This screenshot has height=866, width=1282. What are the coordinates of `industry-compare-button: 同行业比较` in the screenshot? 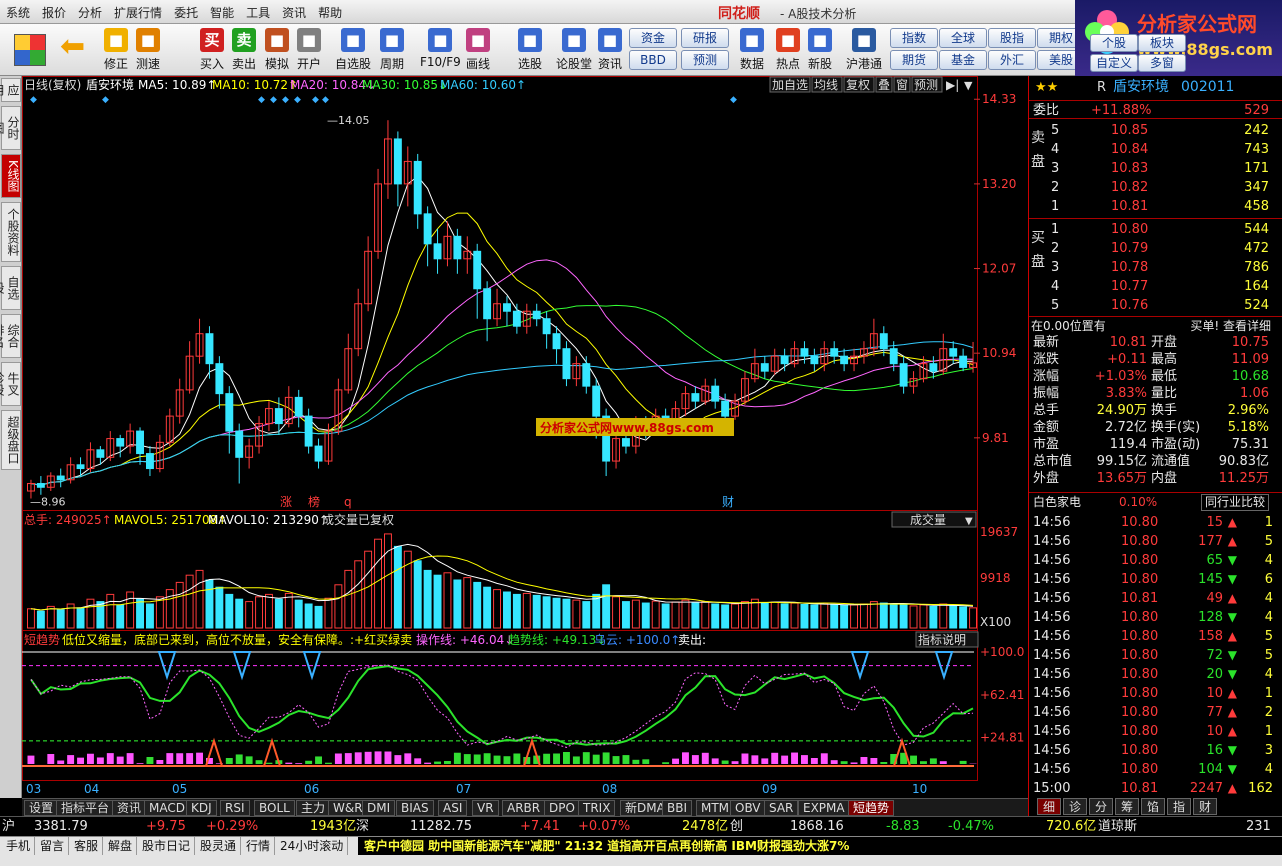 It's located at (1235, 502).